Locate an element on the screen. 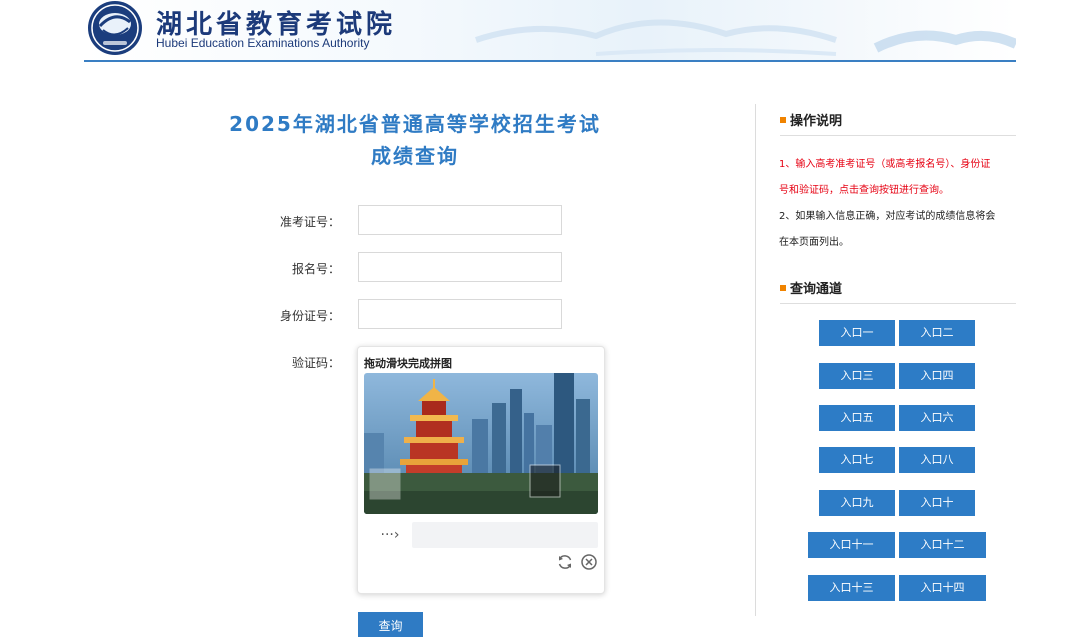 The width and height of the screenshot is (1080, 637). column-divider is located at coordinates (755, 360).